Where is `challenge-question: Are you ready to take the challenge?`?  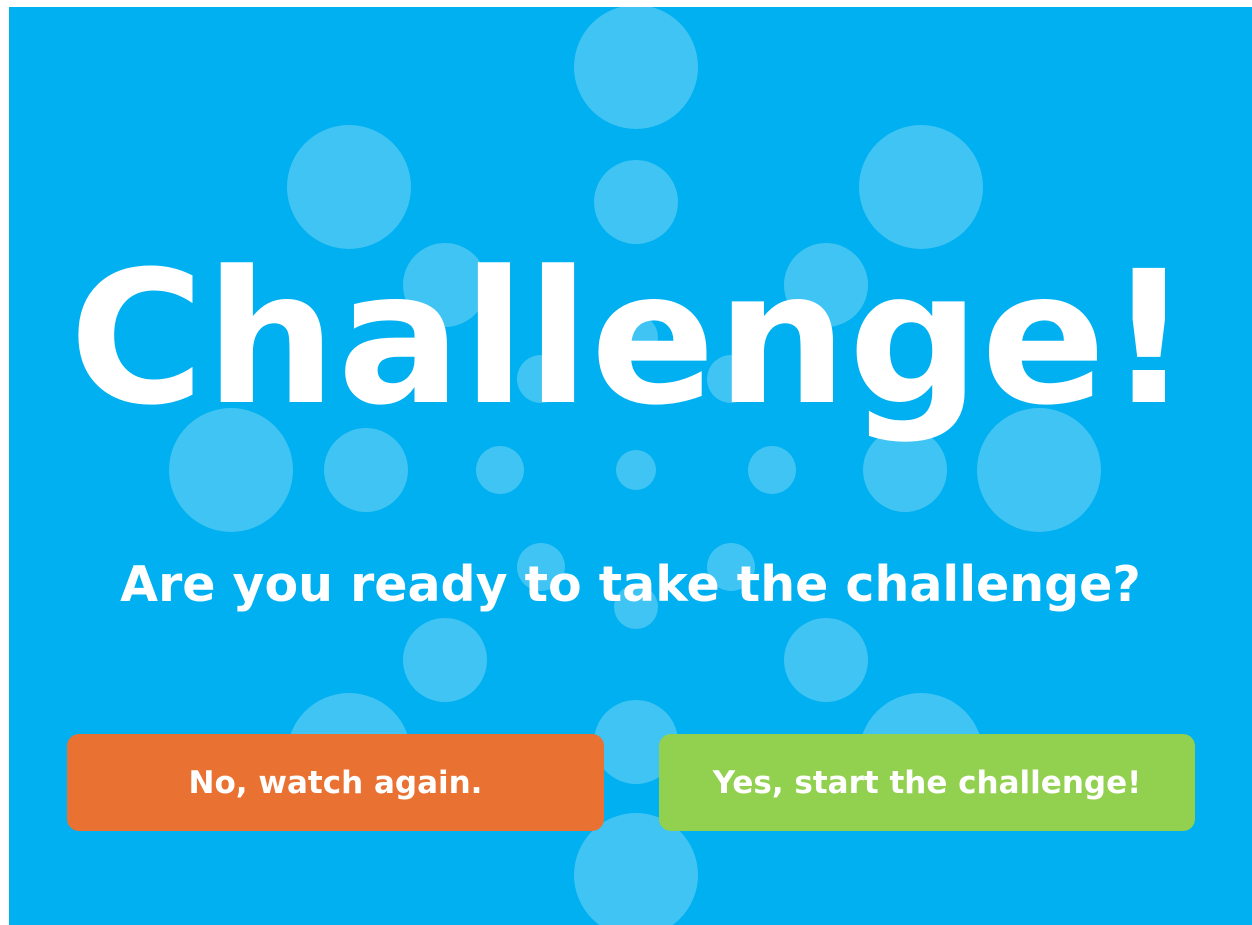 challenge-question: Are you ready to take the challenge? is located at coordinates (630, 584).